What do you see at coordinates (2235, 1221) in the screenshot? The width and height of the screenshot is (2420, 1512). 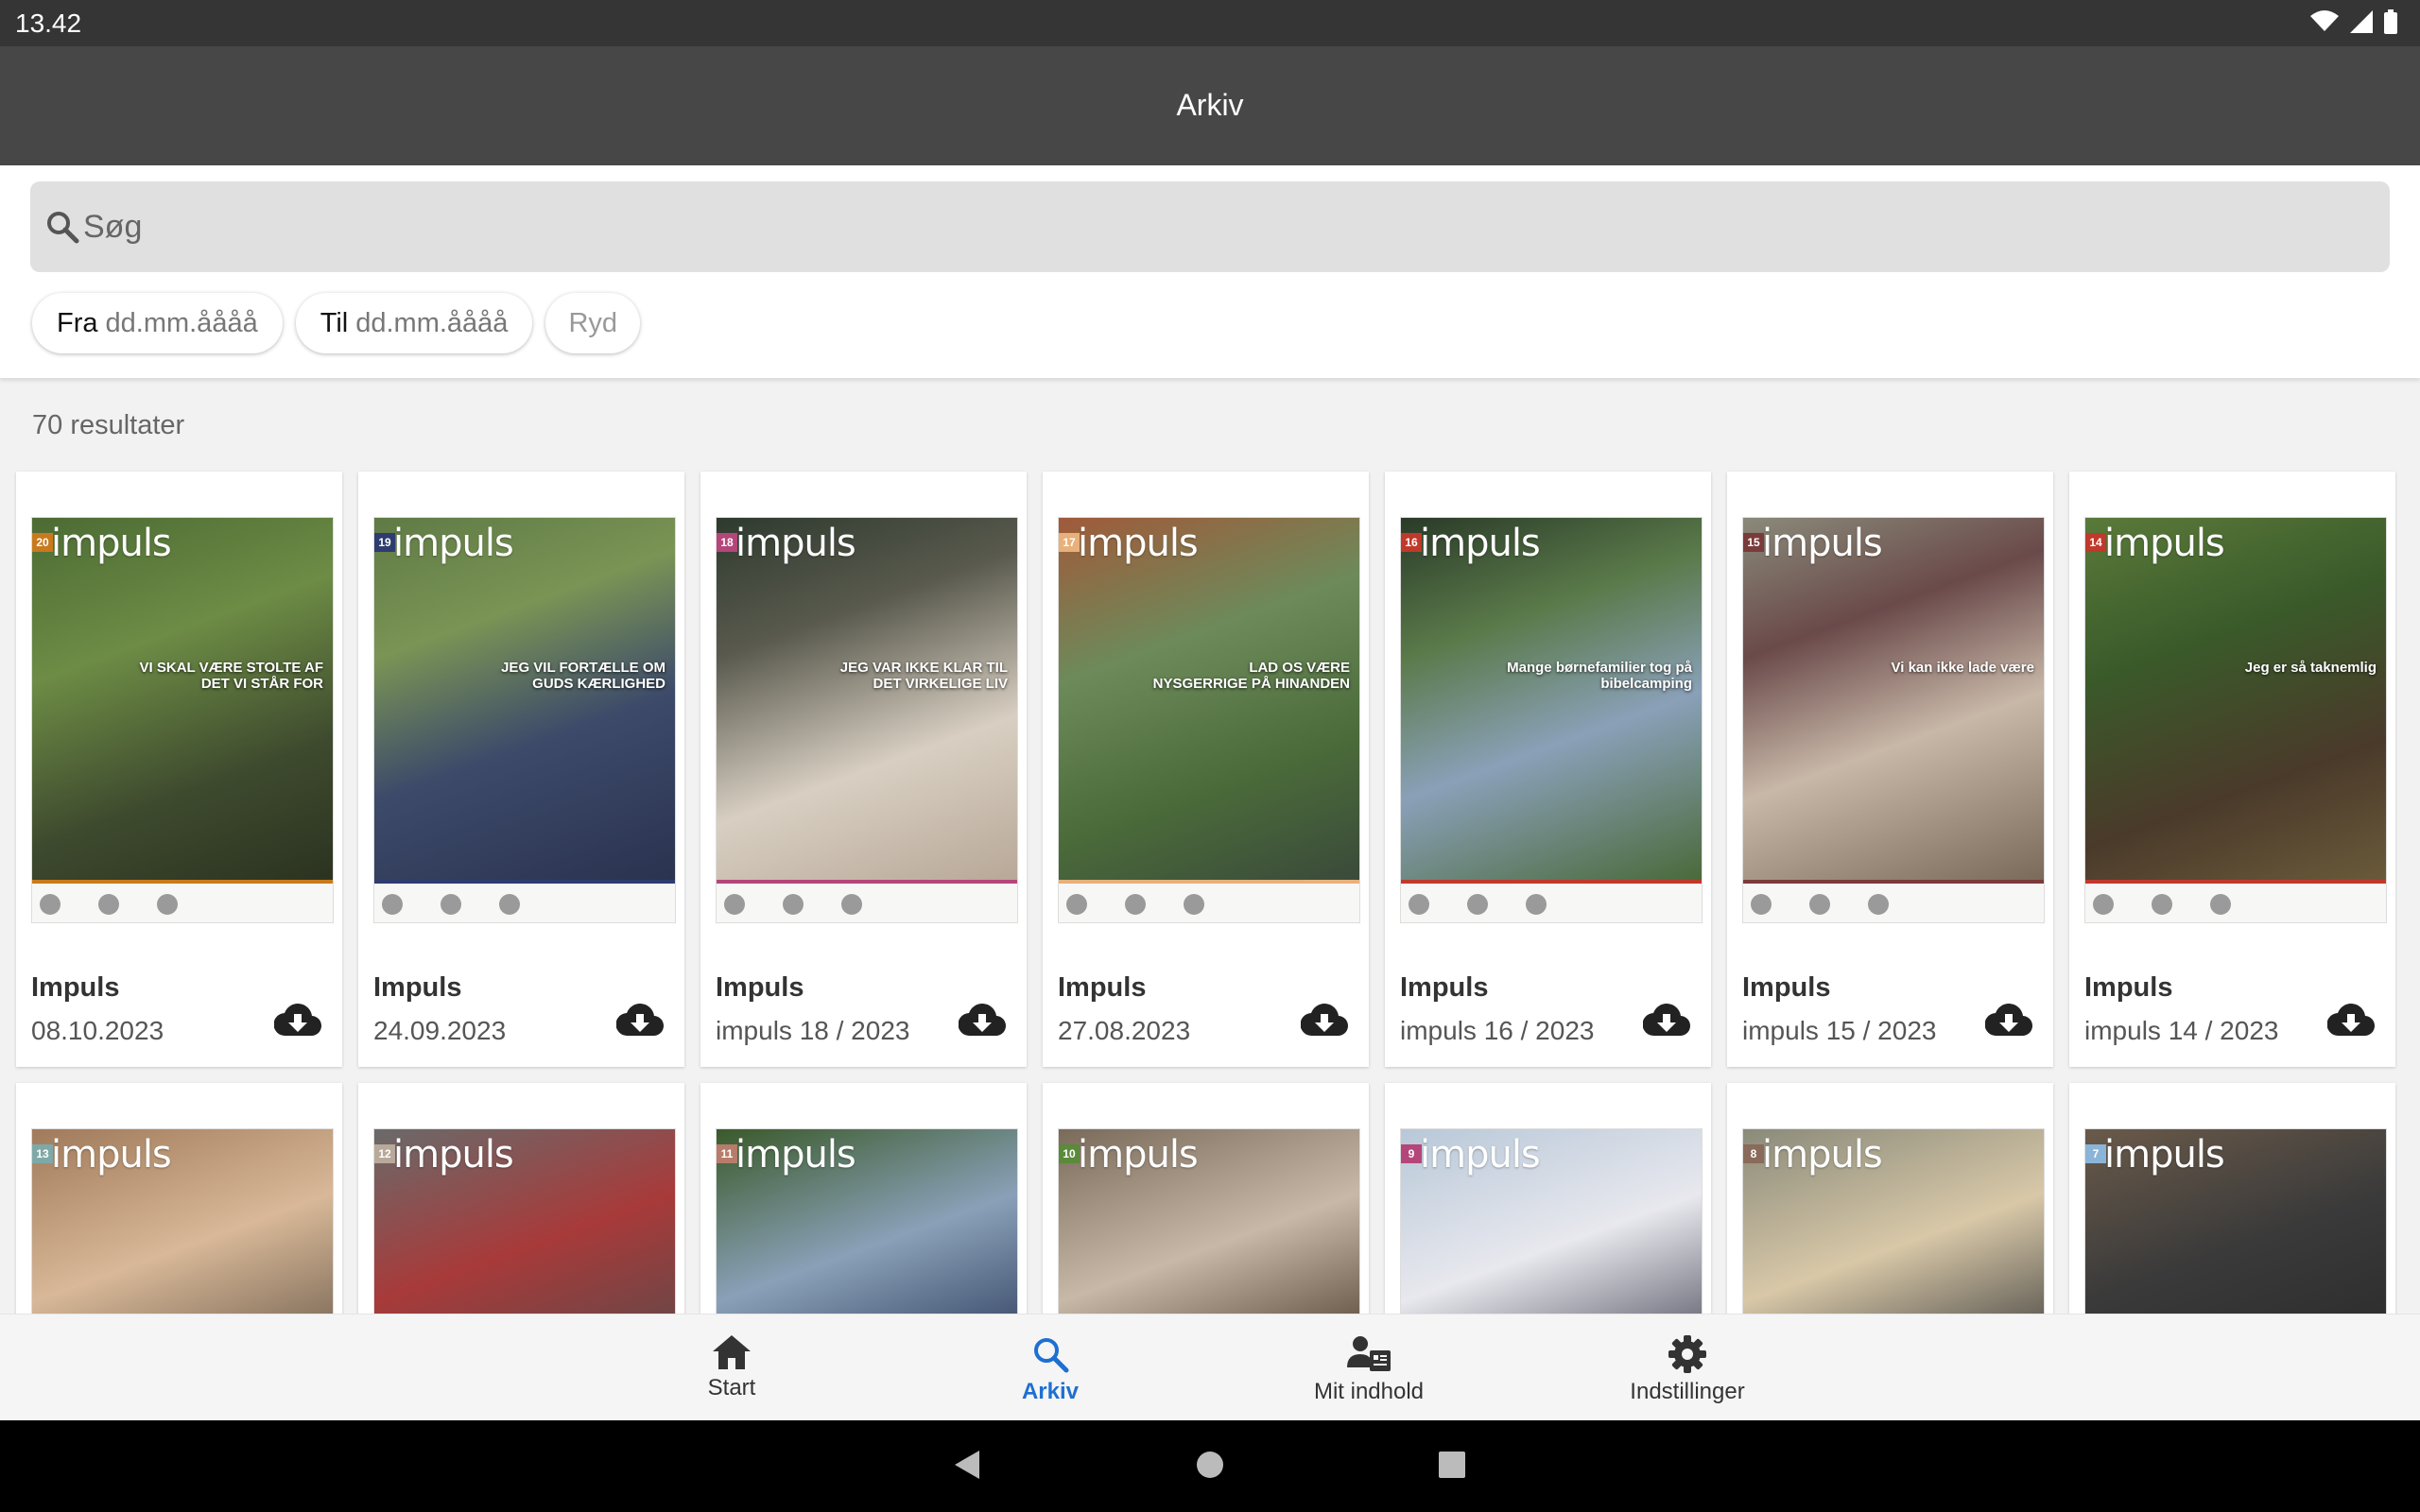 I see `issue-cover: 7 impuls` at bounding box center [2235, 1221].